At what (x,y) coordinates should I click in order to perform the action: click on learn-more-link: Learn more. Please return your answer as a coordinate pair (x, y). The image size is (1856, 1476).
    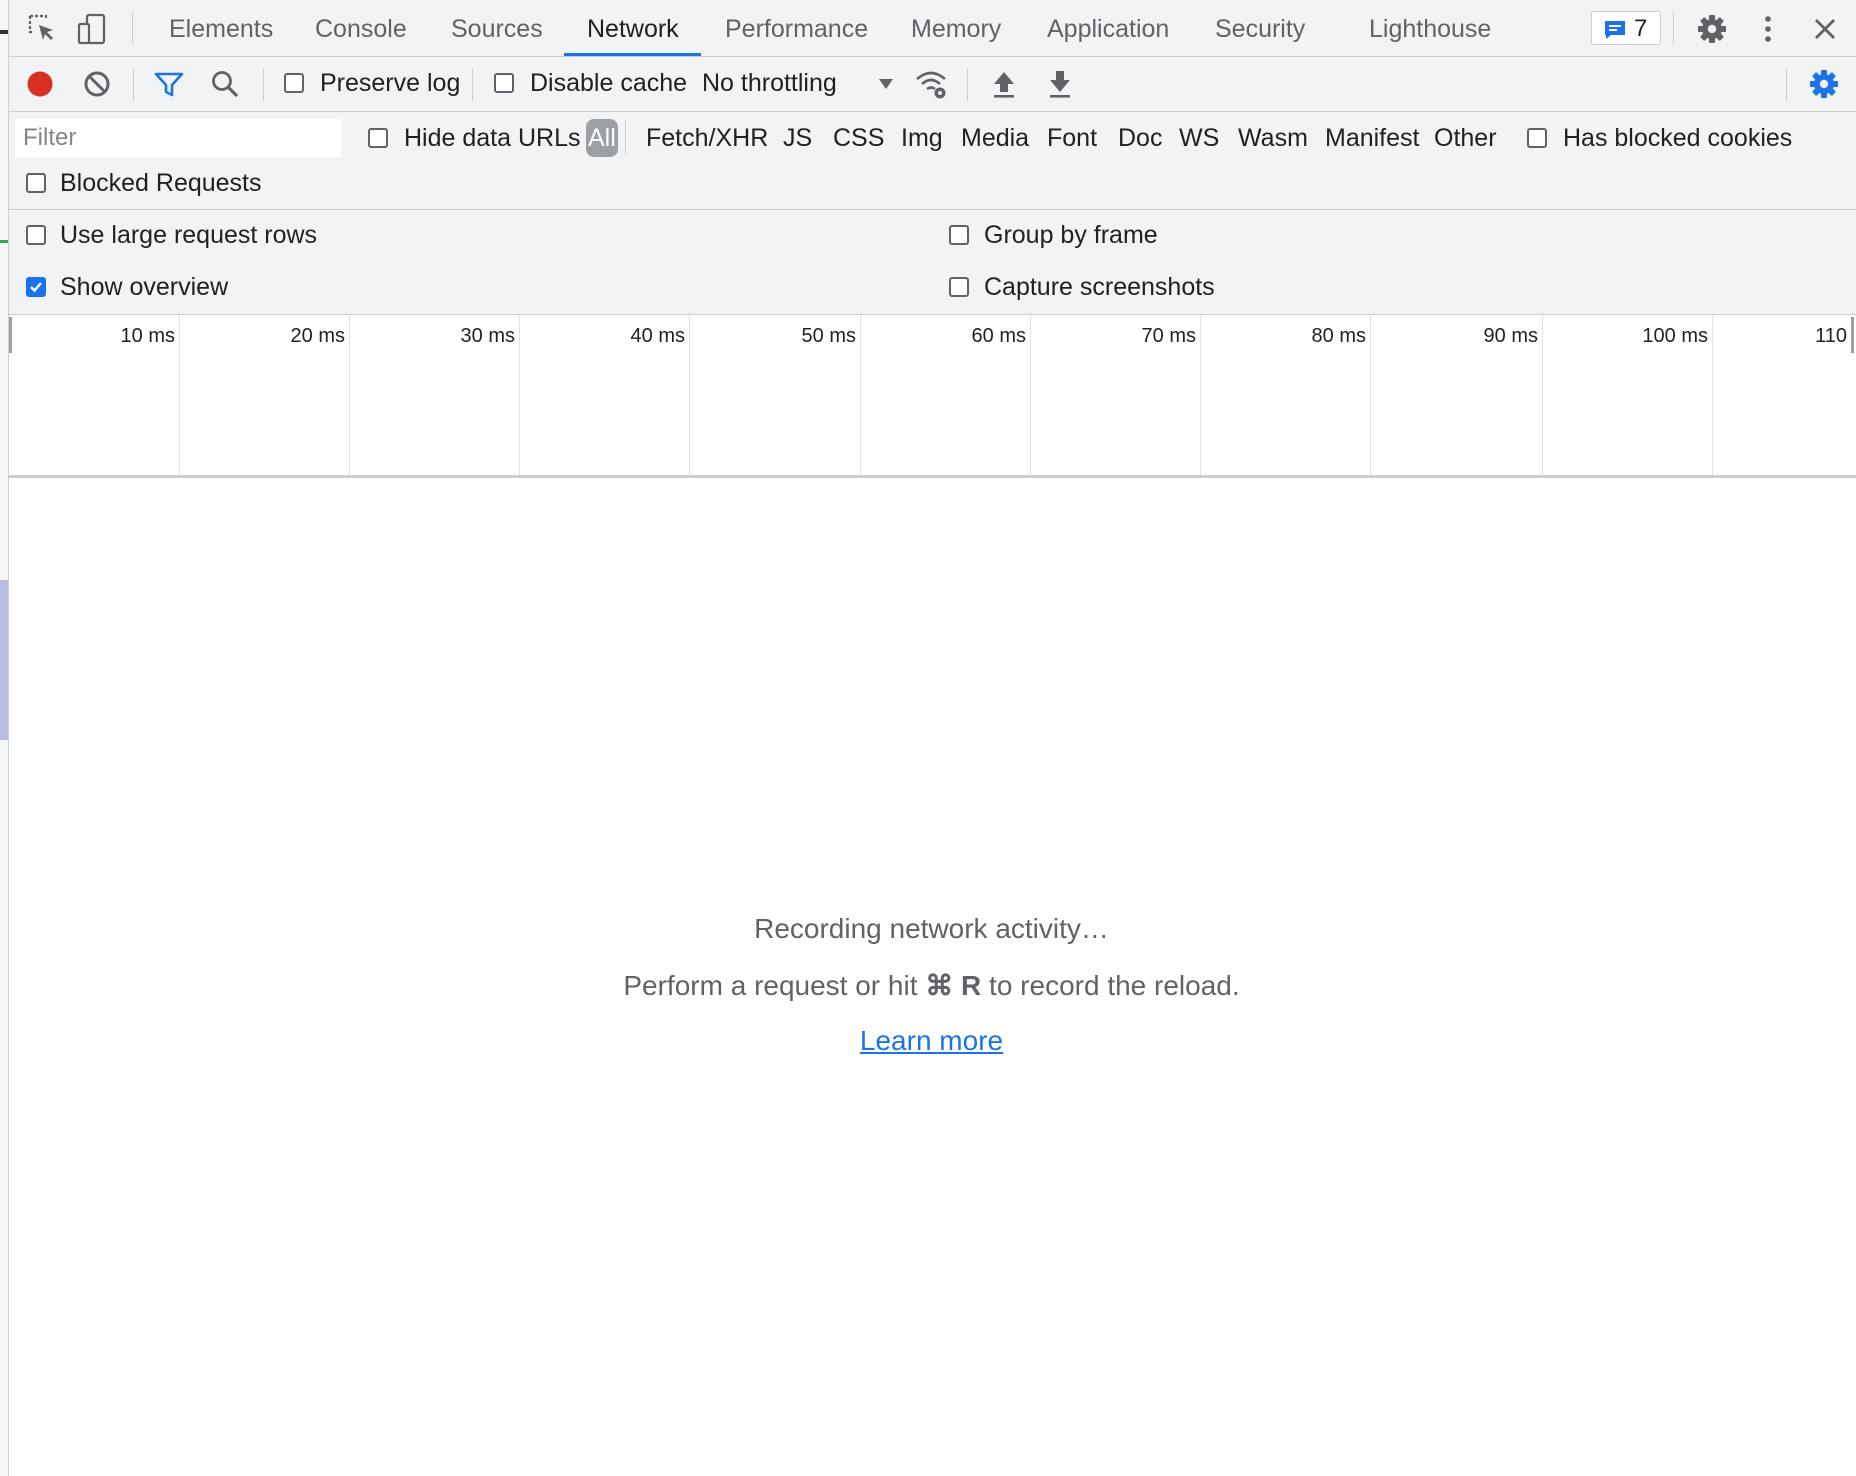
    Looking at the image, I should click on (931, 1040).